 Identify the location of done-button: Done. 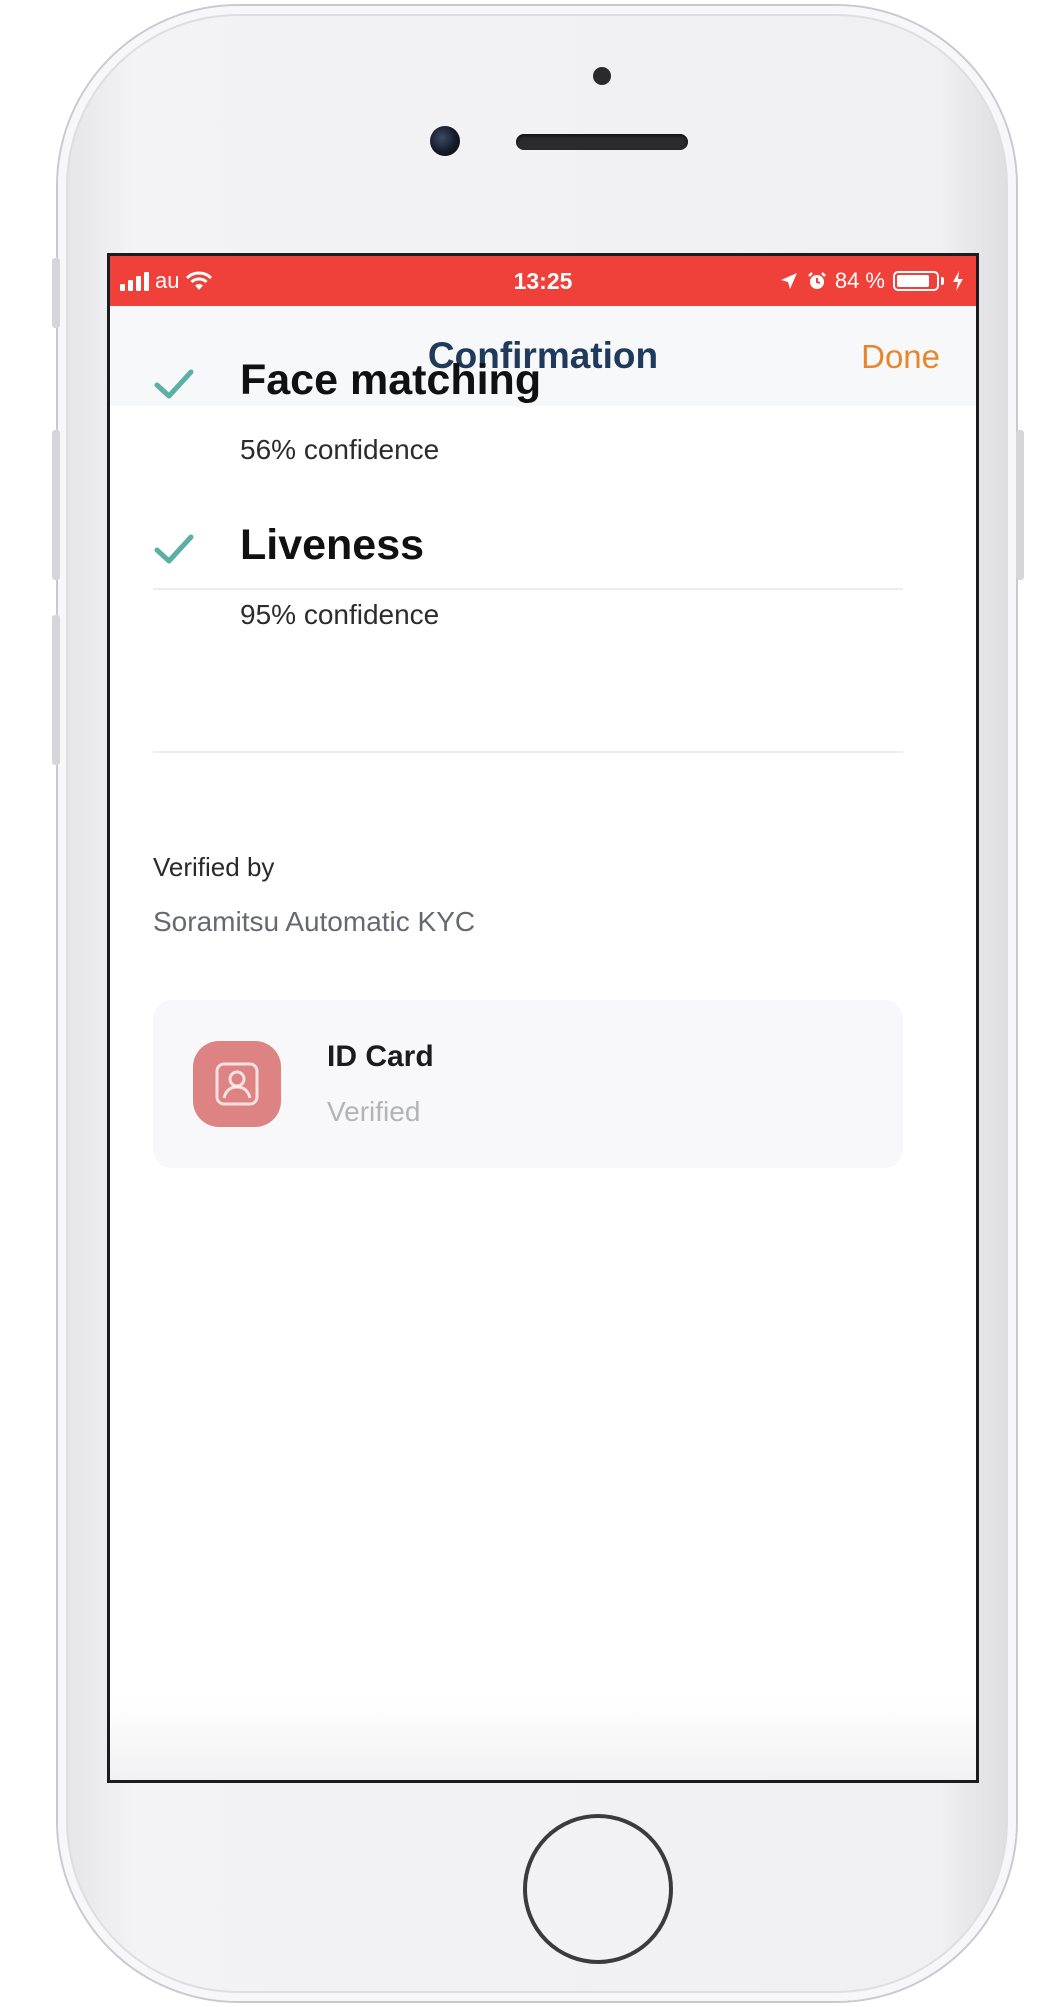
(900, 357).